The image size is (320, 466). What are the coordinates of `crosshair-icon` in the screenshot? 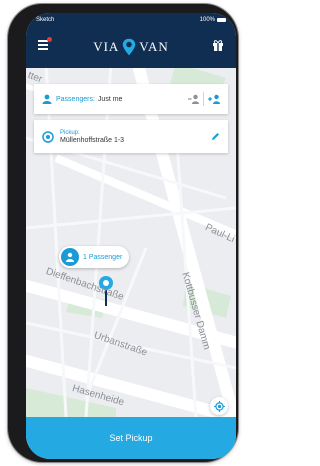 It's located at (219, 406).